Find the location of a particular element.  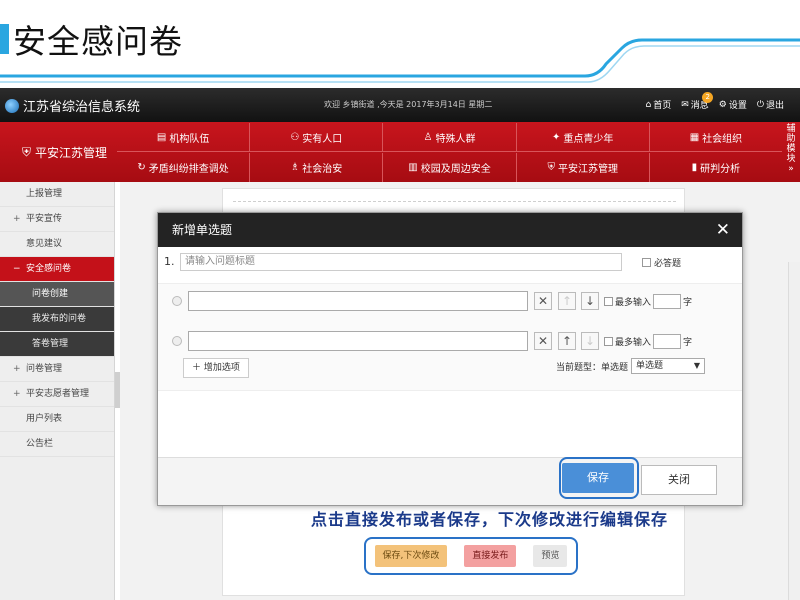

max-length-label: 最多输入 is located at coordinates (633, 303).